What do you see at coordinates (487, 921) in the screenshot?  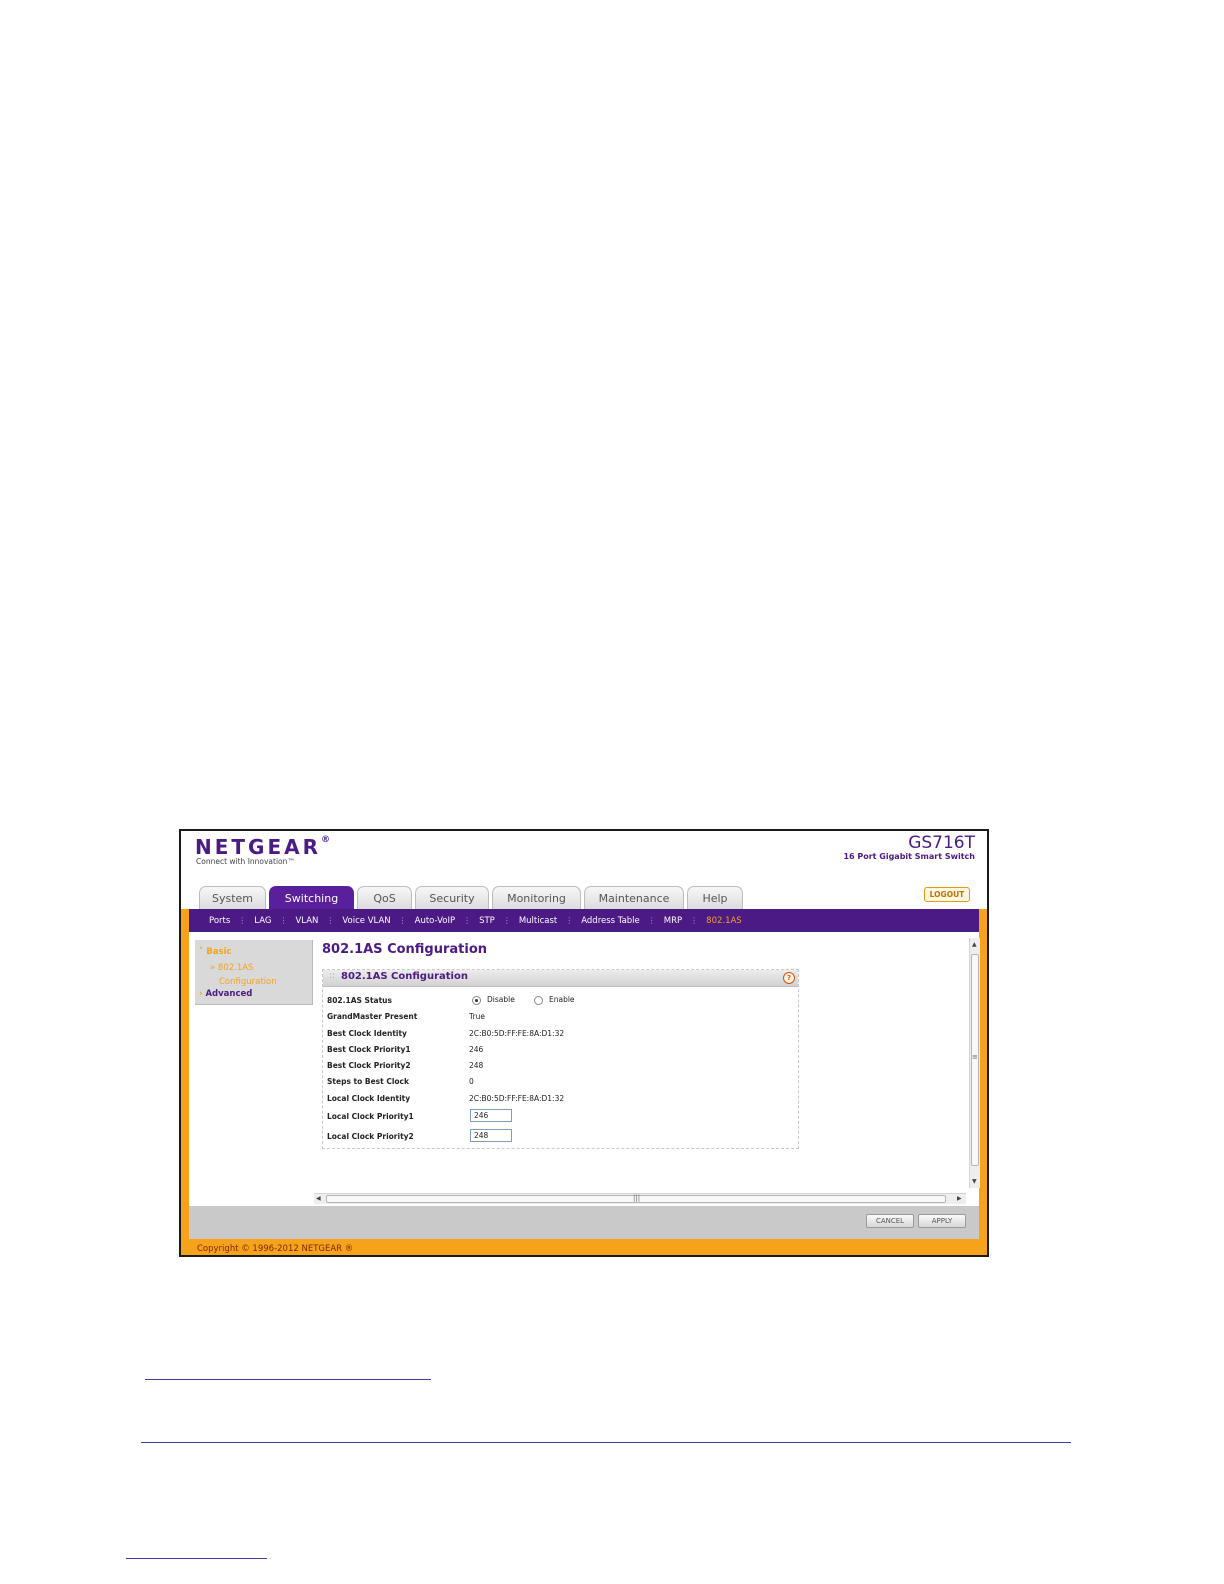 I see `subnav-stp: STP` at bounding box center [487, 921].